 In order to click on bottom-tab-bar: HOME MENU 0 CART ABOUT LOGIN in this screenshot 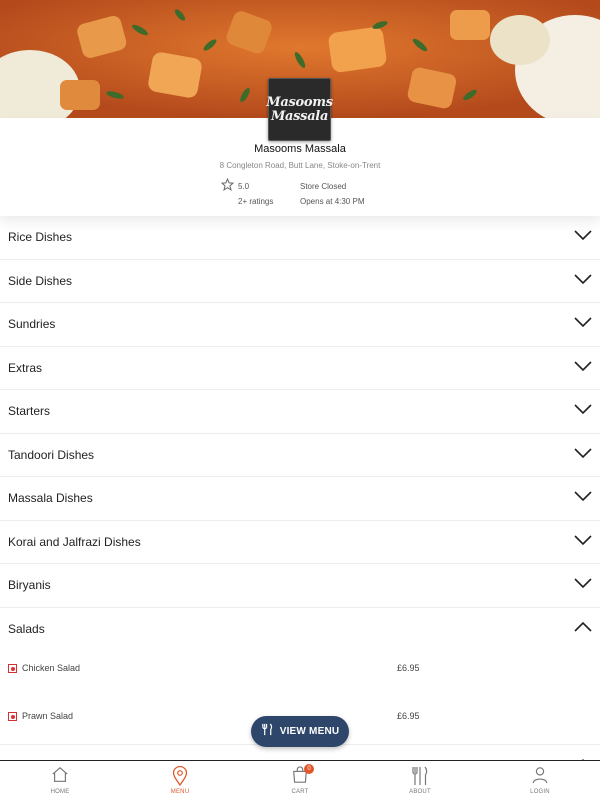, I will do `click(300, 780)`.